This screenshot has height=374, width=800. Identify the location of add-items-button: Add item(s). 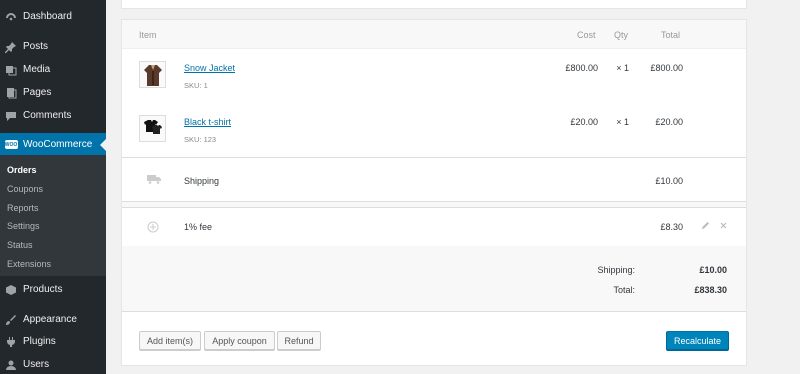
(170, 340).